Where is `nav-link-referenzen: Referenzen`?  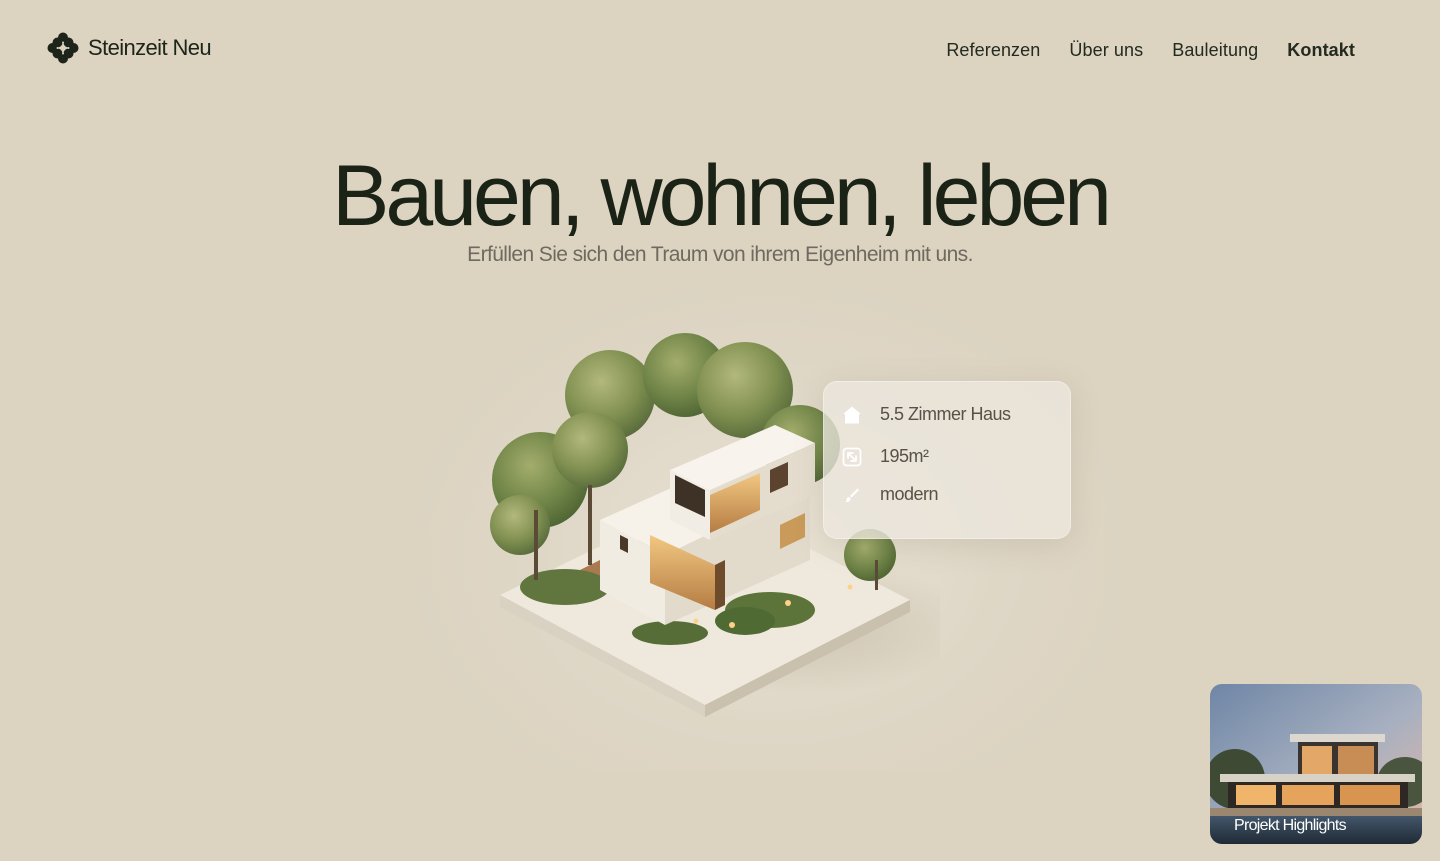 nav-link-referenzen: Referenzen is located at coordinates (993, 50).